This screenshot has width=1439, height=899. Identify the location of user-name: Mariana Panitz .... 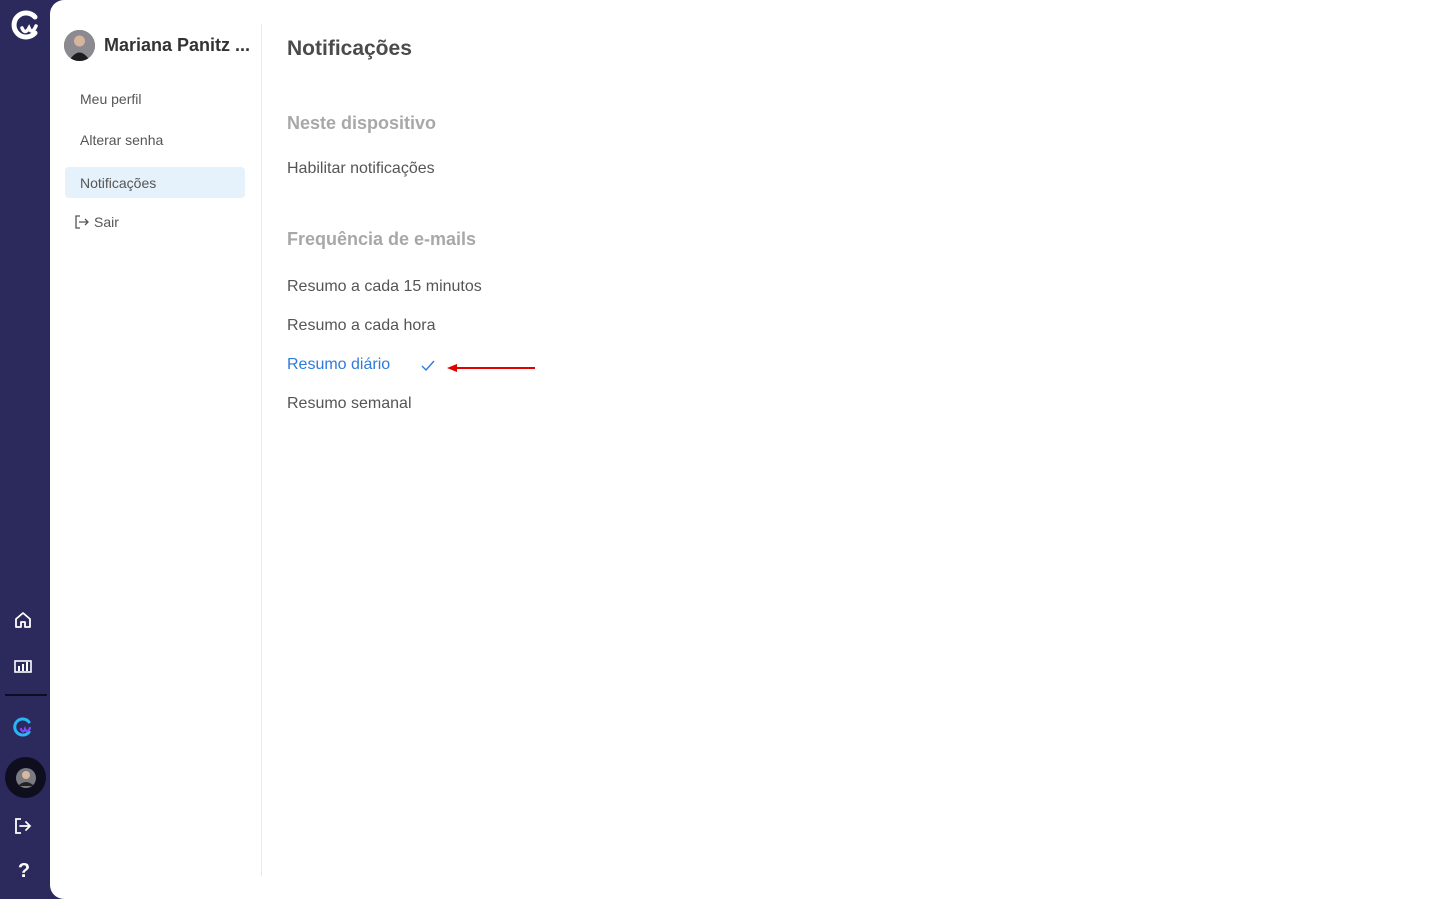
(177, 44).